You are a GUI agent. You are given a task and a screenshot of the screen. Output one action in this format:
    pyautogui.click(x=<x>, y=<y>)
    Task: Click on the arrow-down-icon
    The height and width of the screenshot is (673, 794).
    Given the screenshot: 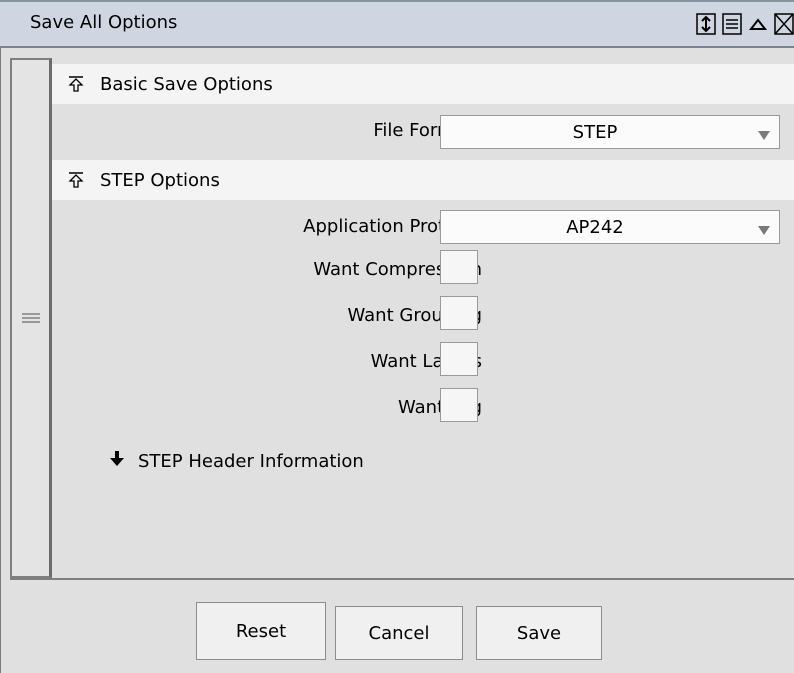 What is the action you would take?
    pyautogui.click(x=117, y=461)
    